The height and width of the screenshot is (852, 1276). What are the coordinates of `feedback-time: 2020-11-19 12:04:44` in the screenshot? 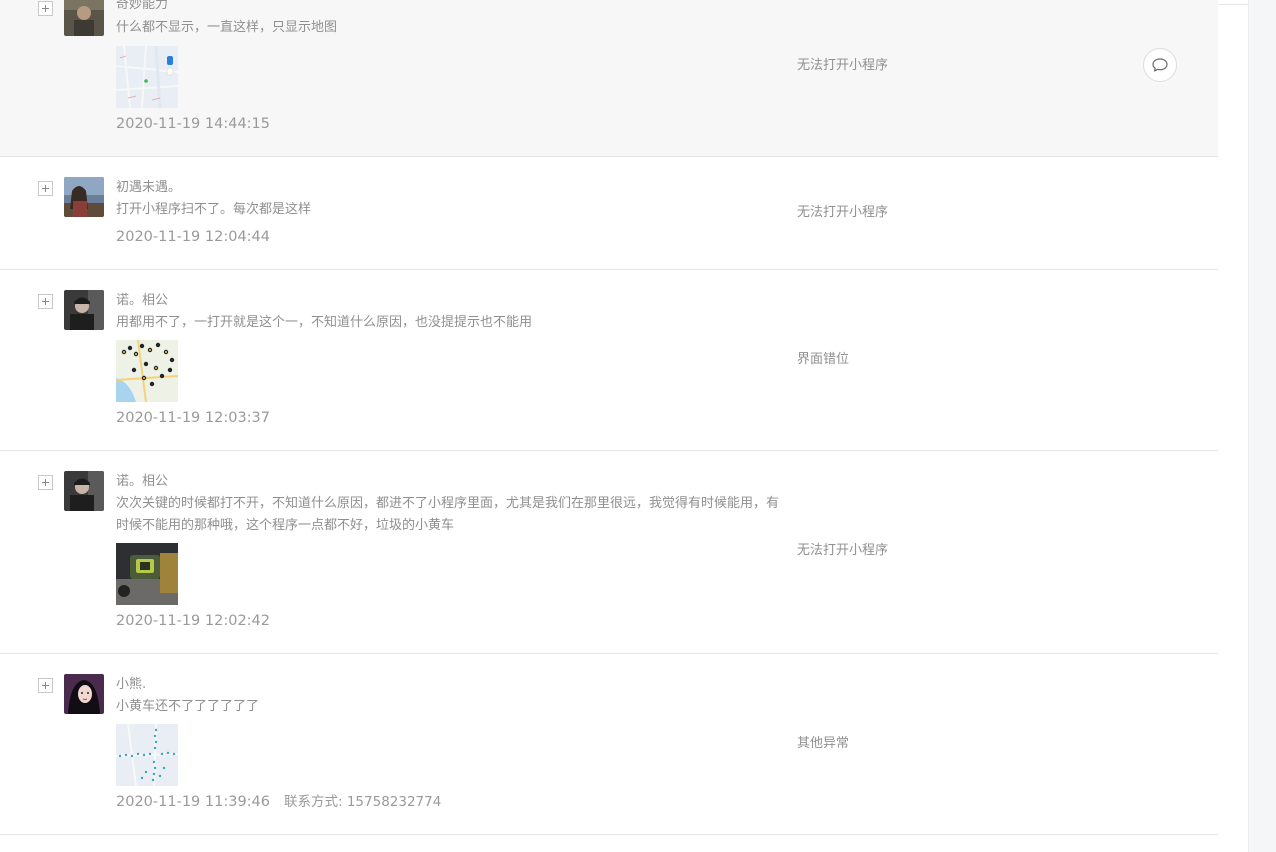 It's located at (193, 237).